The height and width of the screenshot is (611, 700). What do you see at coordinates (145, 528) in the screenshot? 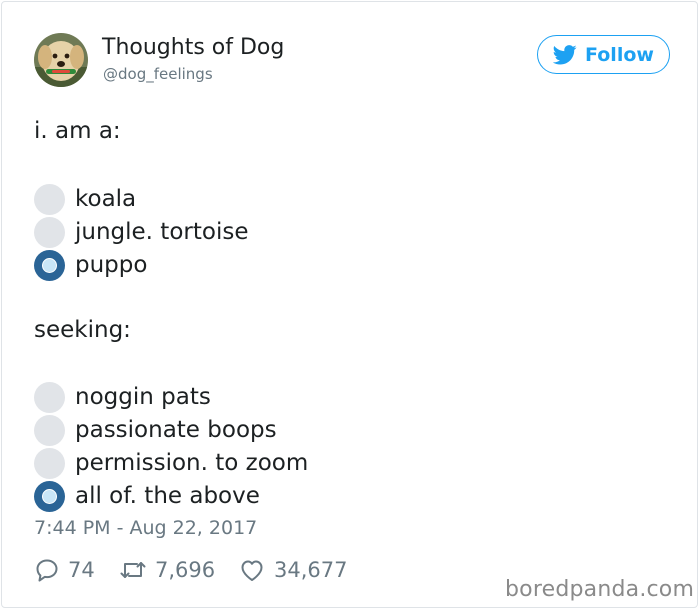
I see `tweet-timestamp: 7:44 PM - Aug 22, 2017` at bounding box center [145, 528].